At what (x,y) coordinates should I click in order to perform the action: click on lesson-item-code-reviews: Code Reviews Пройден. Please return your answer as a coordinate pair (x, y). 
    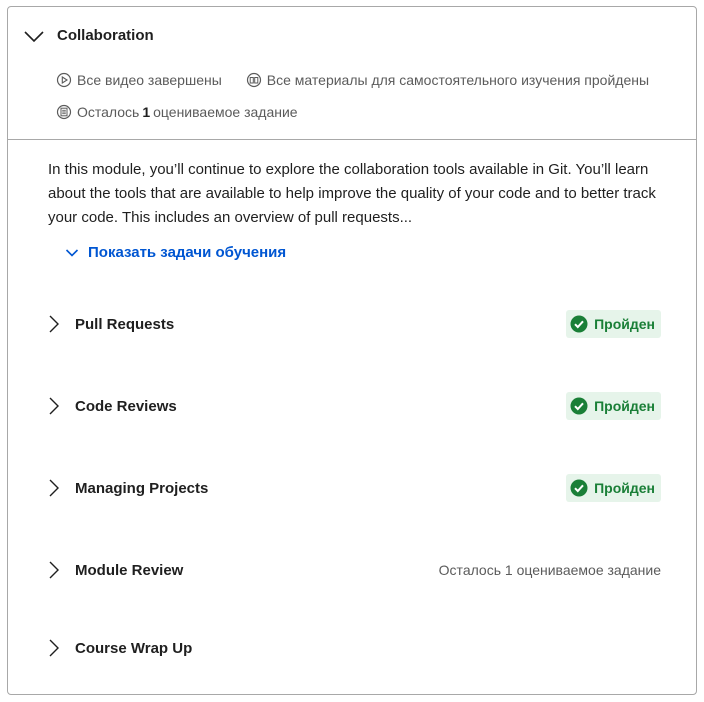
    Looking at the image, I should click on (352, 406).